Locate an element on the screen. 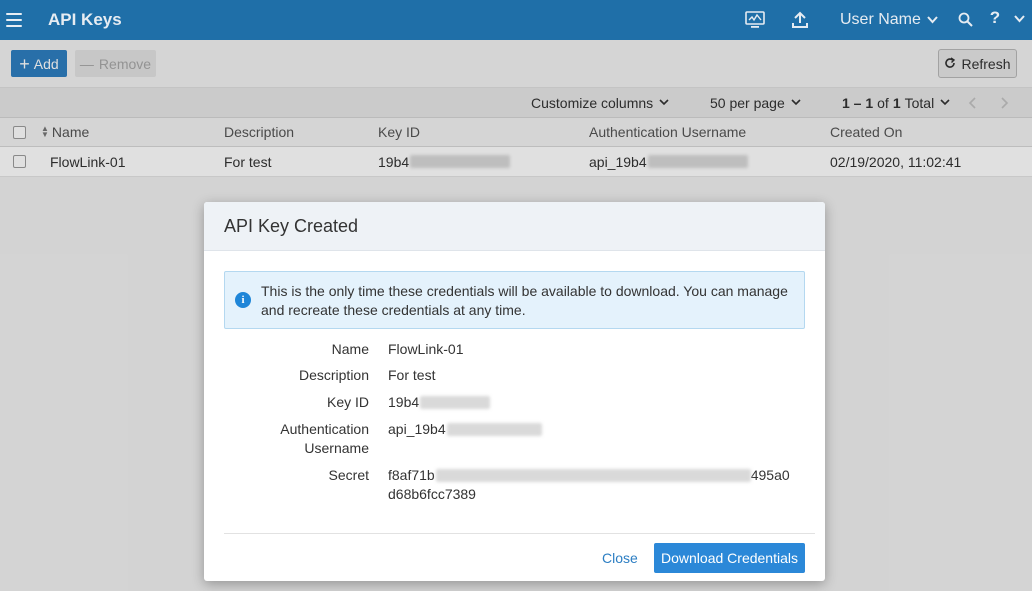  user-menu: User Name is located at coordinates (895, 20).